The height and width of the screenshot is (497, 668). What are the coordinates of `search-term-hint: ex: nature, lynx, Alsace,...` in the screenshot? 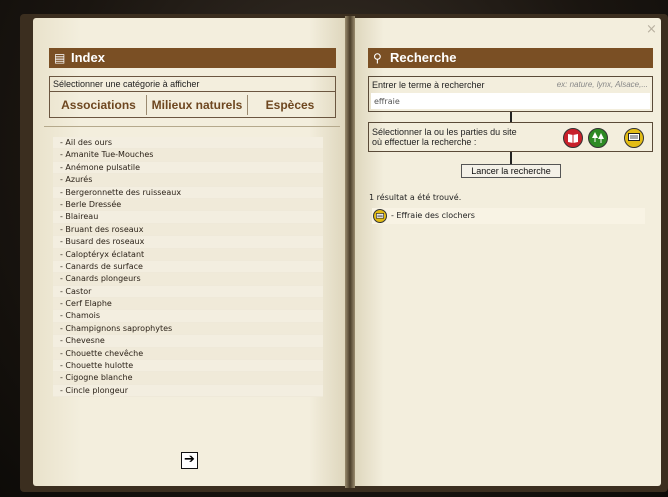 It's located at (602, 84).